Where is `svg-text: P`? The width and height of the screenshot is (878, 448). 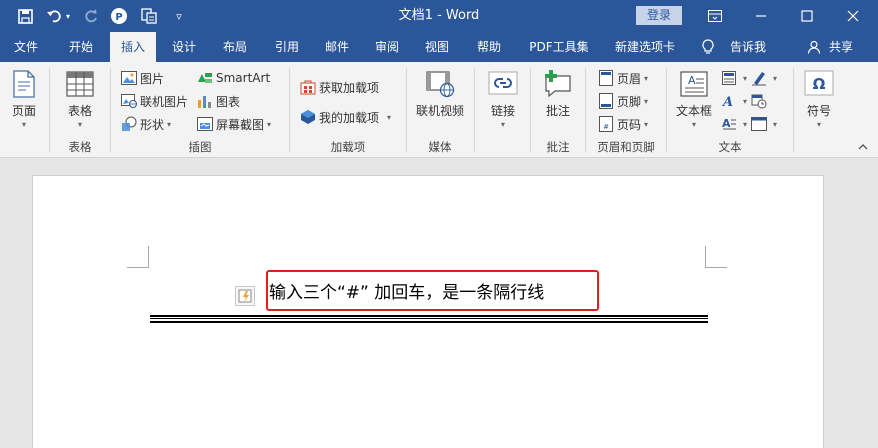
svg-text: P is located at coordinates (118, 17).